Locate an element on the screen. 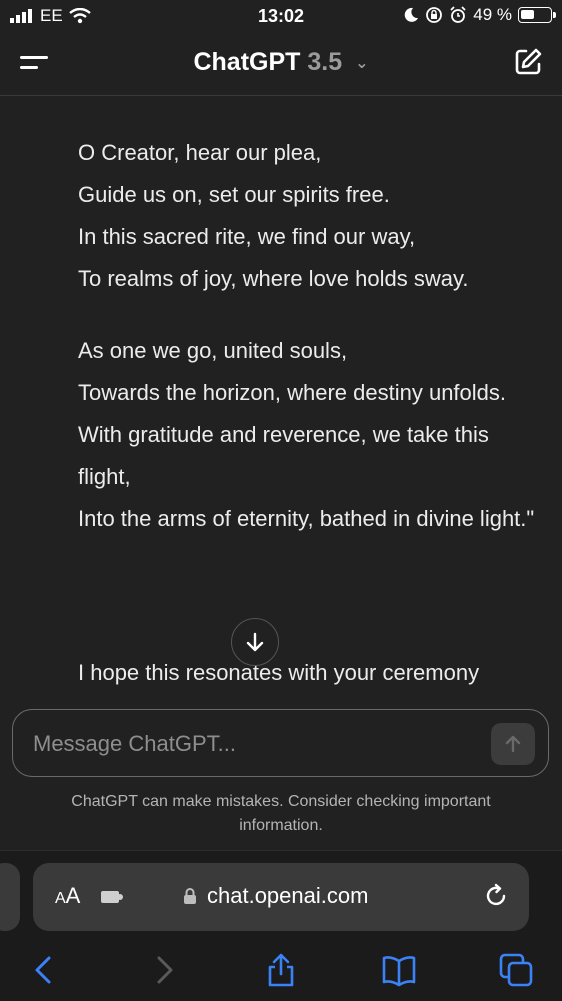  bookmarks-icon is located at coordinates (399, 970).